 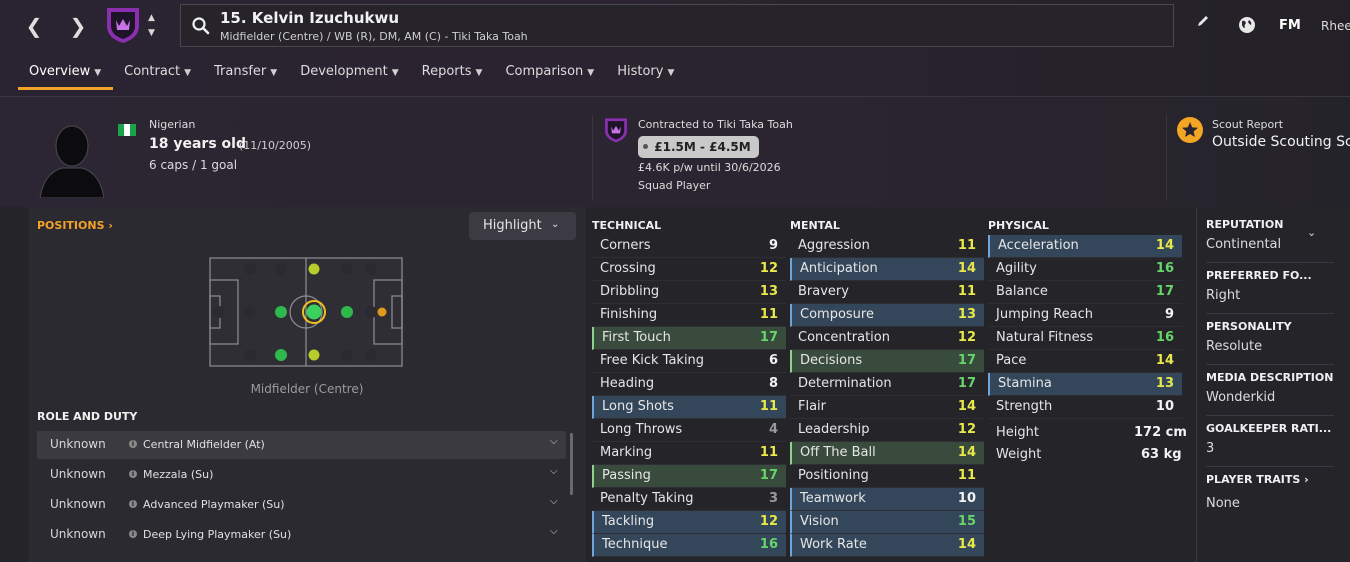 I want to click on attribute-row: Balance 17, so click(x=1085, y=292).